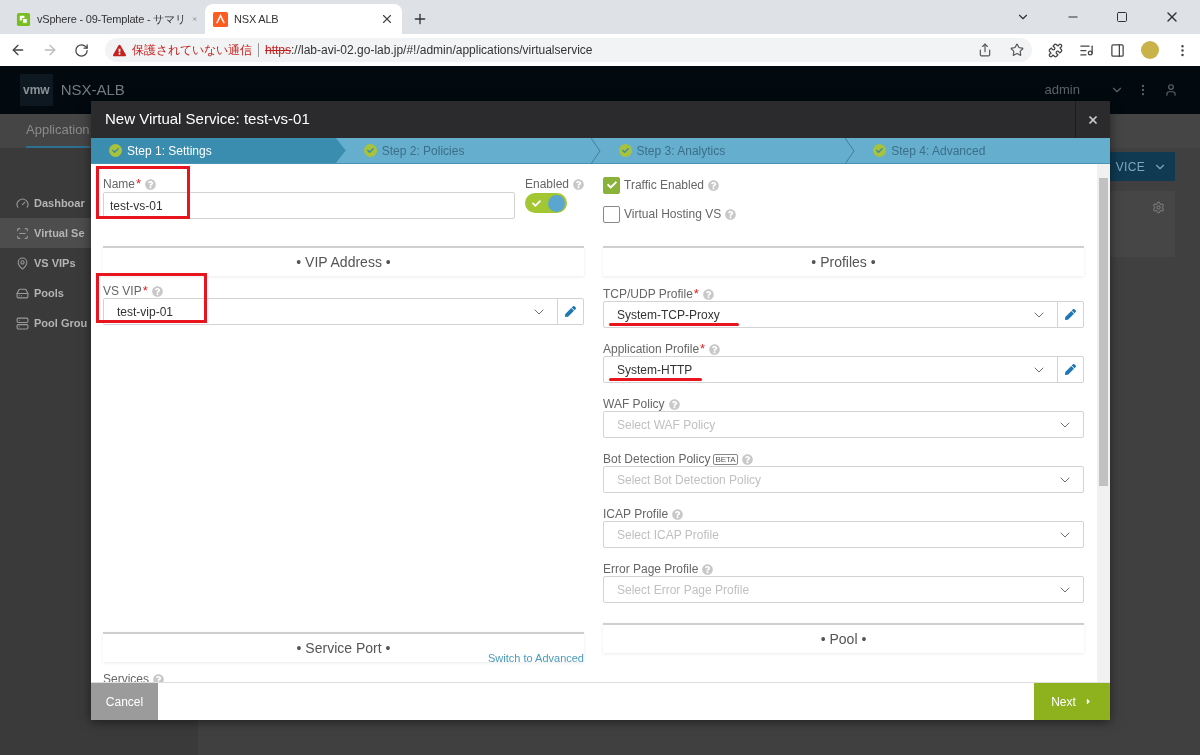 The height and width of the screenshot is (755, 1200). Describe the element at coordinates (689, 480) in the screenshot. I see `select-placeholder: Select Bot Detection Policy` at that location.